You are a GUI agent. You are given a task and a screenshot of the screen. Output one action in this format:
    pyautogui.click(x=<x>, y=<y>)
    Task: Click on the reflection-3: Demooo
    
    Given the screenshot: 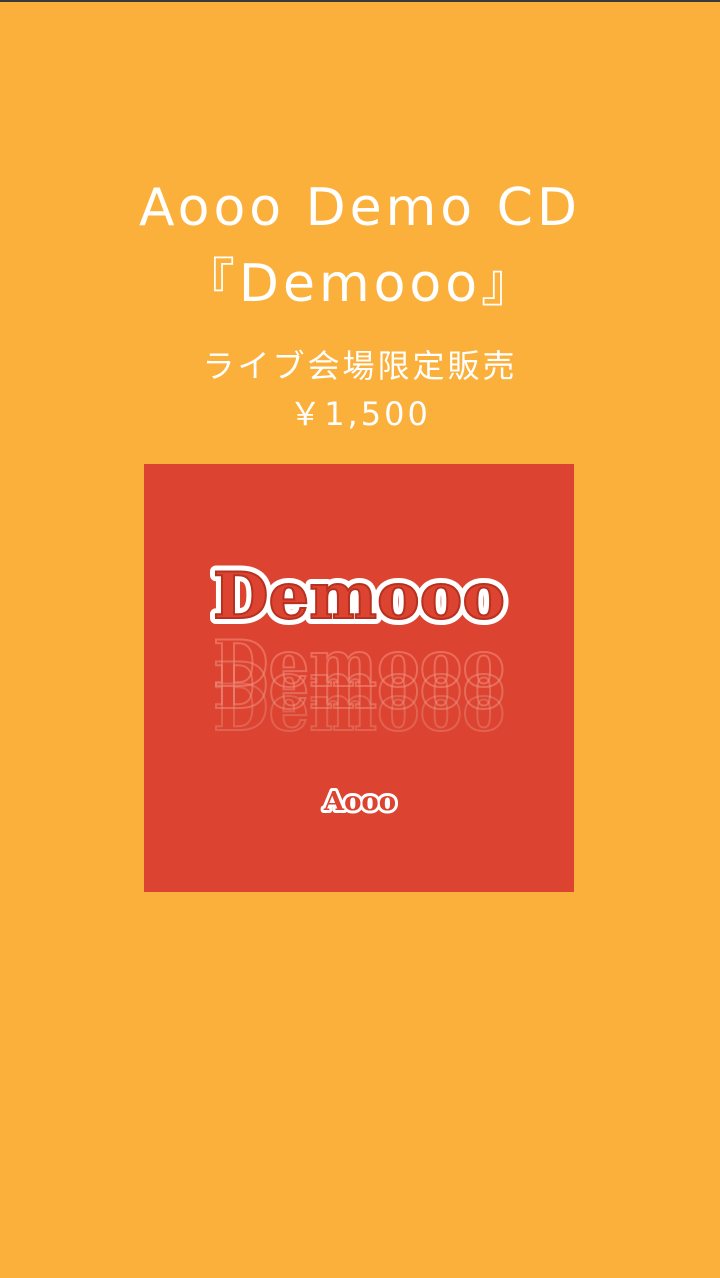 What is the action you would take?
    pyautogui.click(x=359, y=708)
    